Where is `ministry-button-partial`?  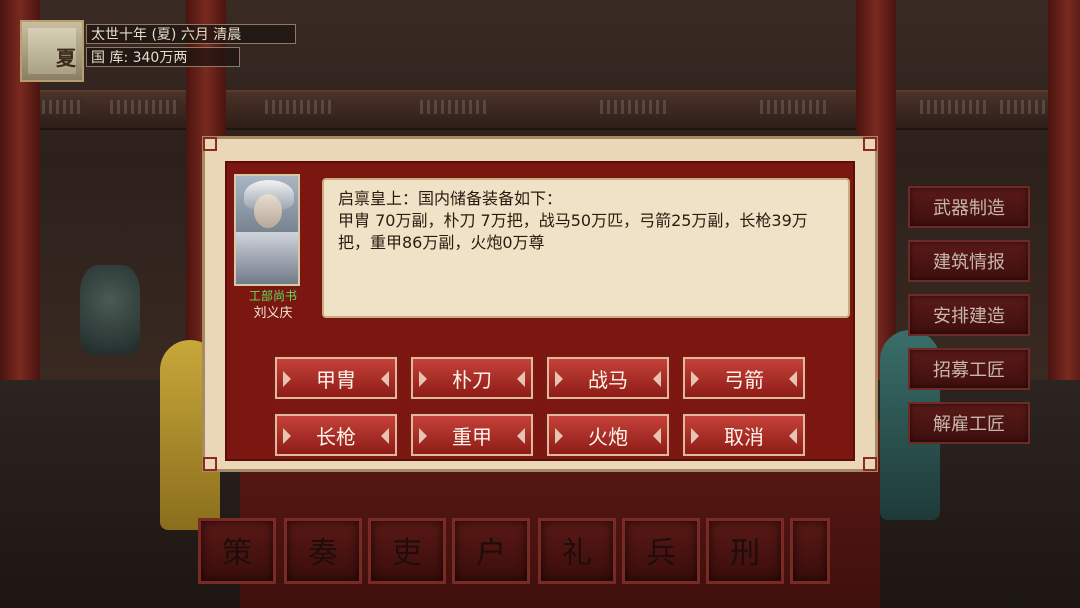
ministry-button-partial is located at coordinates (810, 551).